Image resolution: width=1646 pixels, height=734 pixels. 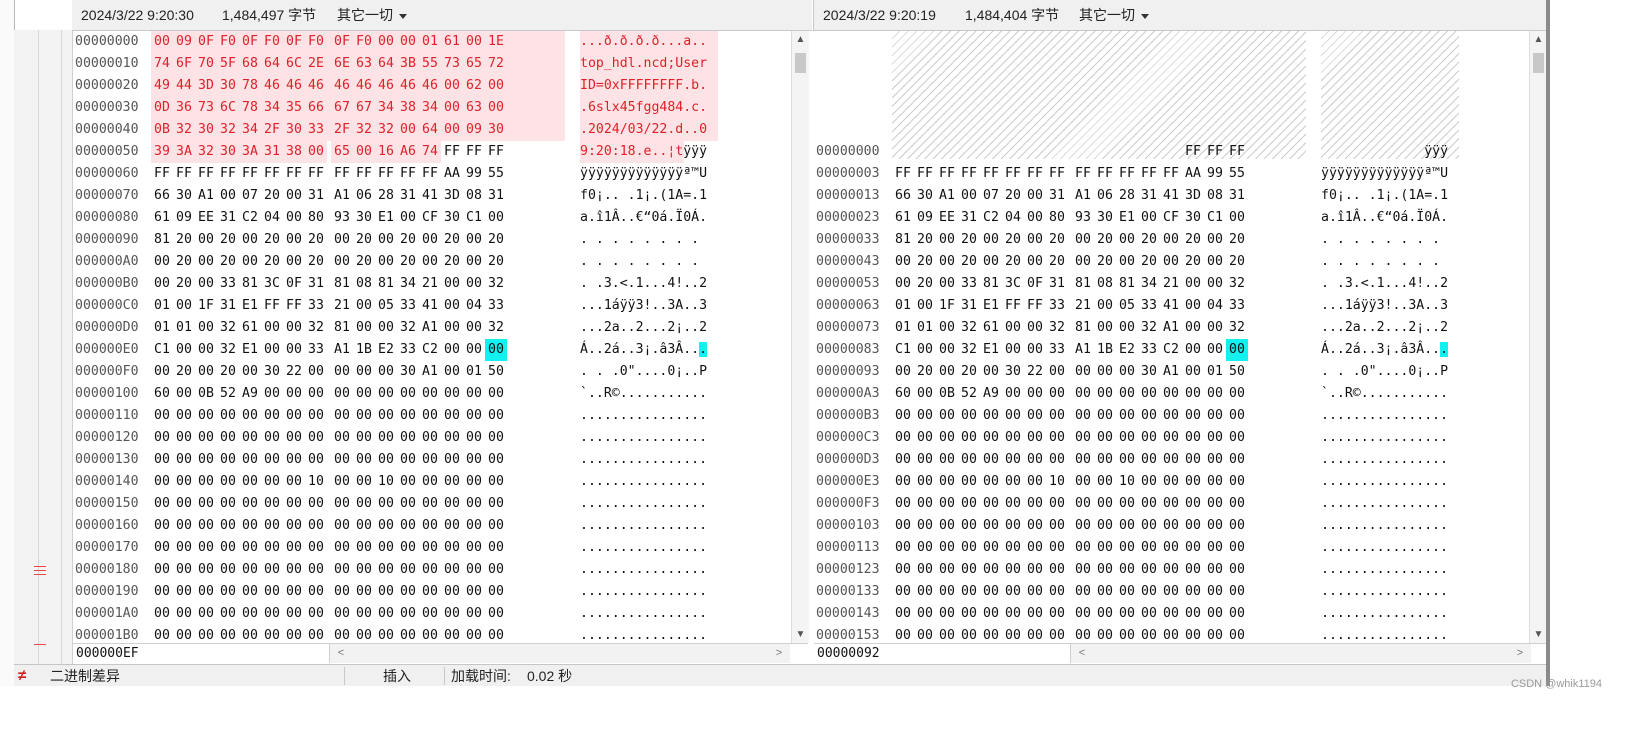 I want to click on ascii-text: . . . . . . . ., so click(x=643, y=240).